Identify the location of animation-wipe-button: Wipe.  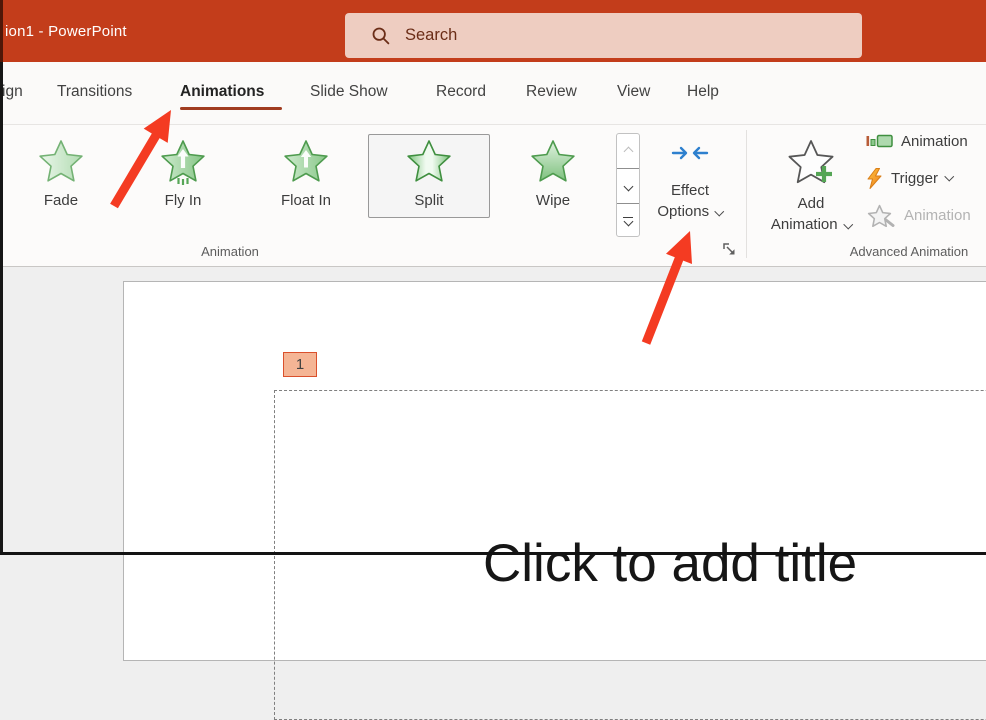
(553, 176).